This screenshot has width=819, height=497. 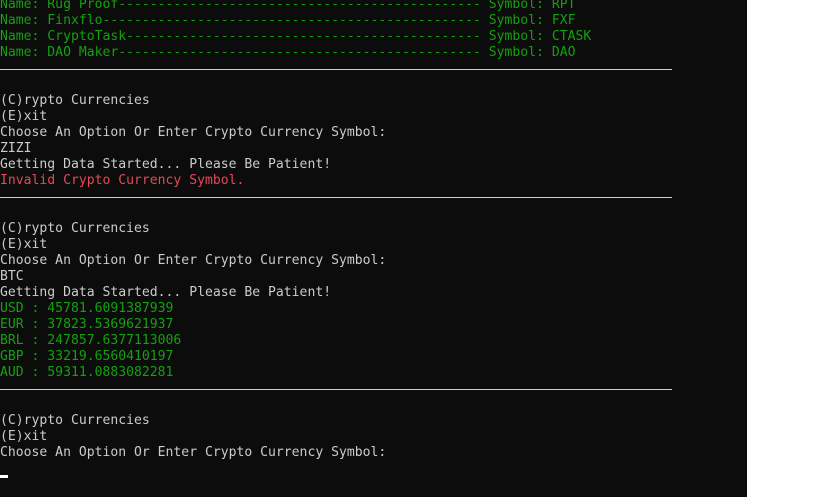 I want to click on text-cursor, so click(x=4, y=476).